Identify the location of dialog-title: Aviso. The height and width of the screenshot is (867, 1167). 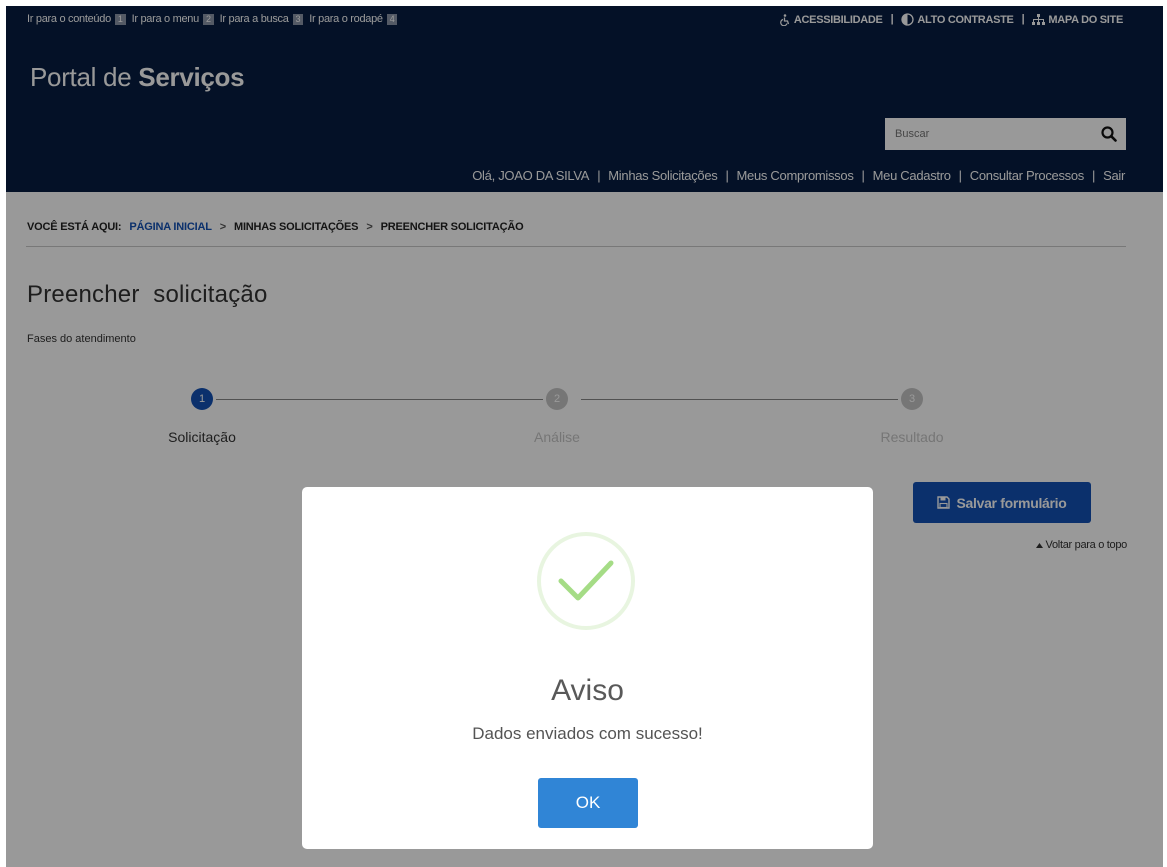
(587, 690).